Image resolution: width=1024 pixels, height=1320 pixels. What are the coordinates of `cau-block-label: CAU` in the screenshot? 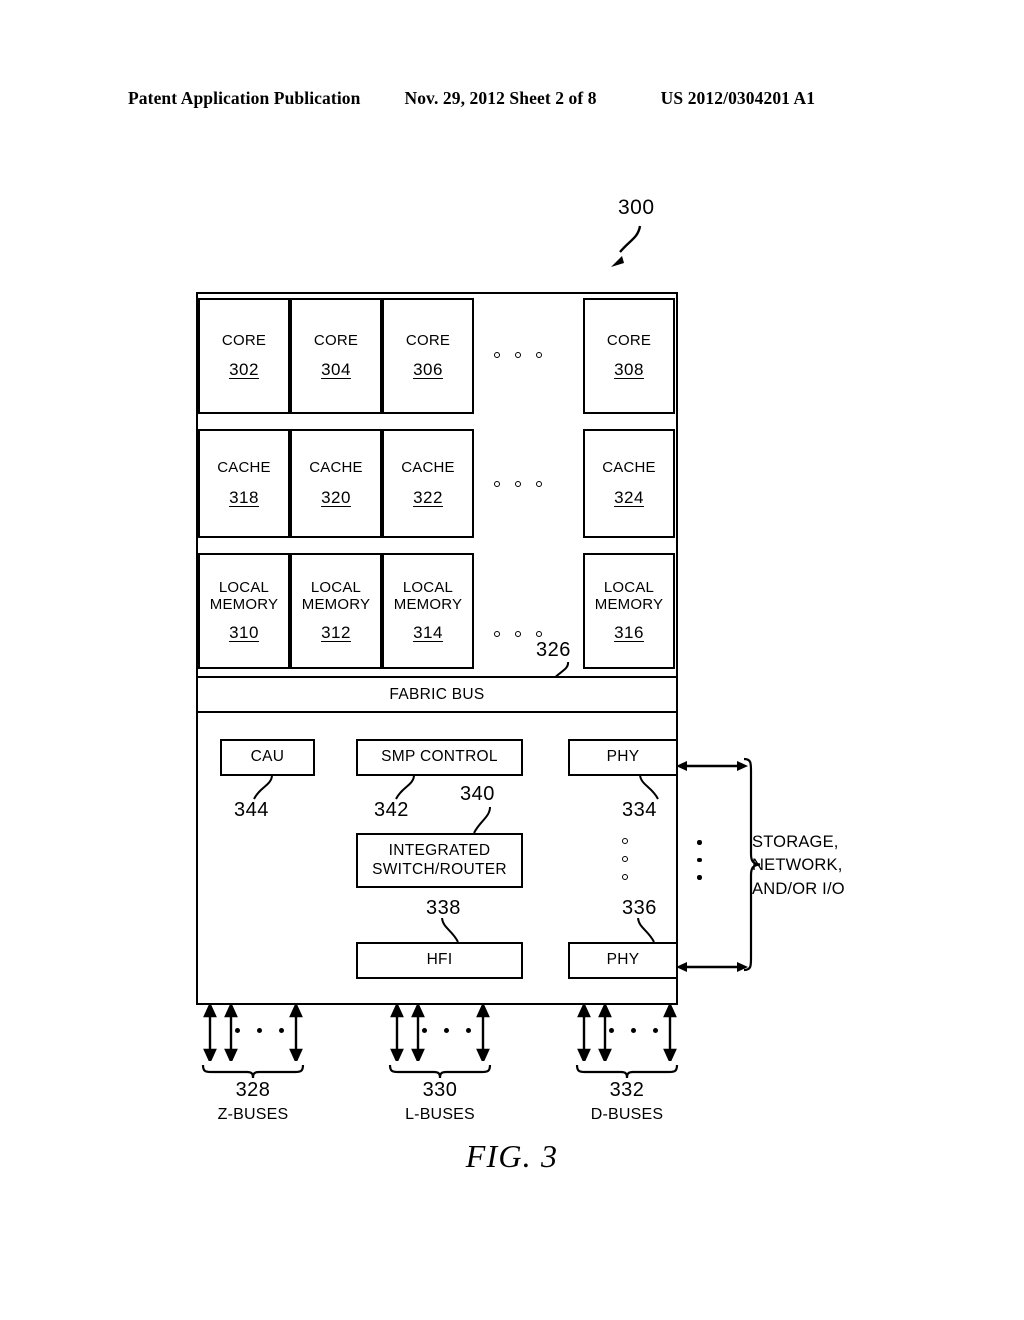 It's located at (267, 757).